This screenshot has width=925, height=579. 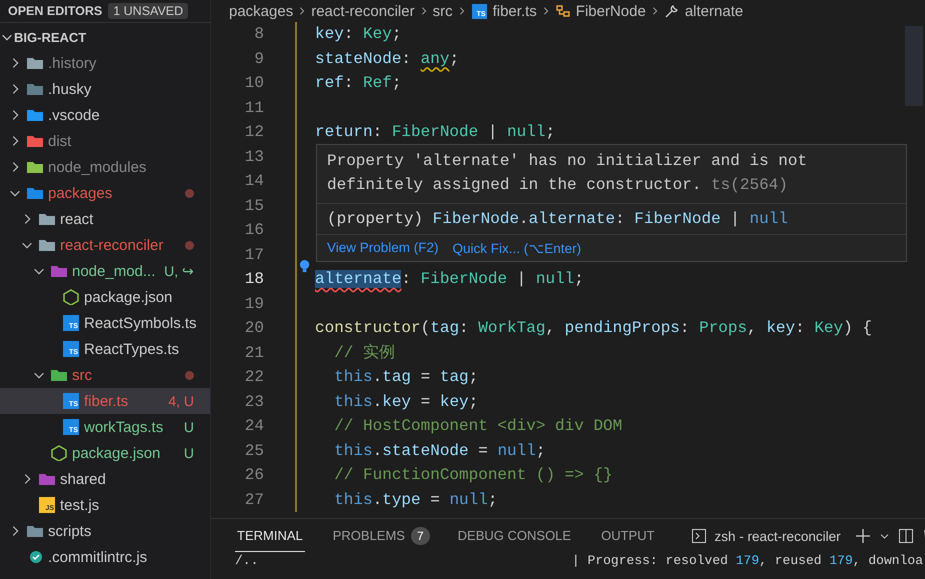 What do you see at coordinates (449, 279) in the screenshot?
I see `code-line: alternate: FiberNode | null;` at bounding box center [449, 279].